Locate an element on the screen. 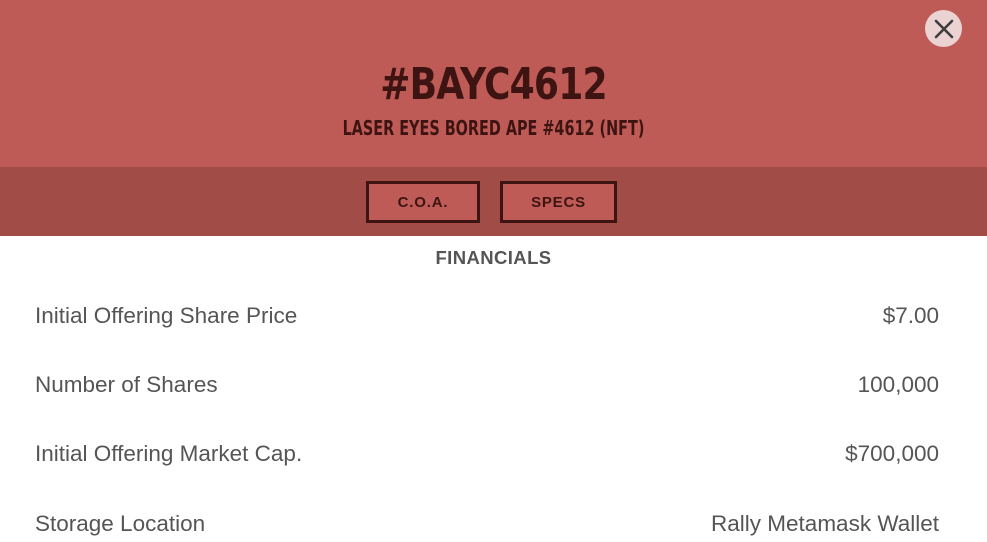 The height and width of the screenshot is (542, 987). row-label: Storage Location is located at coordinates (120, 523).